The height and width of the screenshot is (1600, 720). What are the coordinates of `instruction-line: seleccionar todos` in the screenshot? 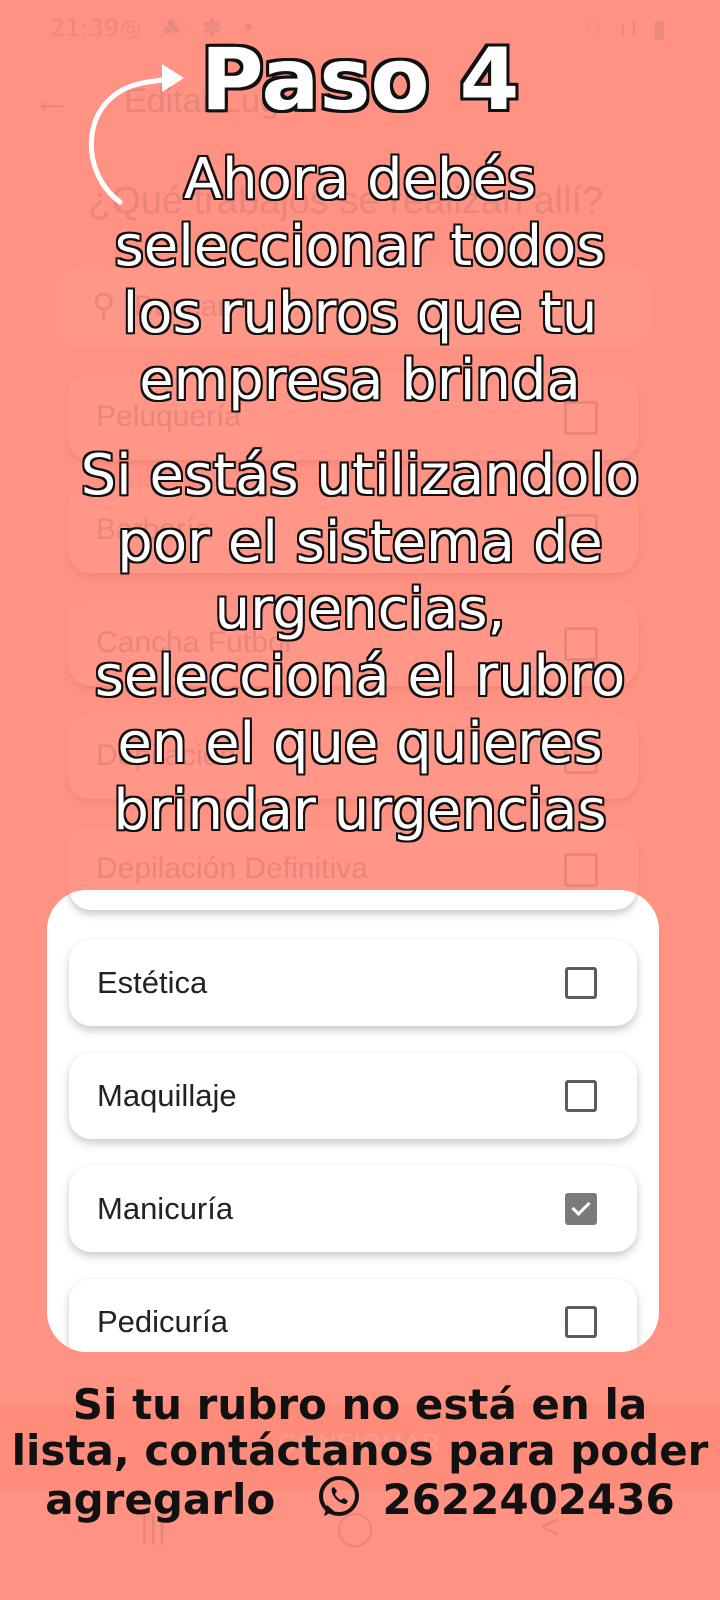 It's located at (360, 246).